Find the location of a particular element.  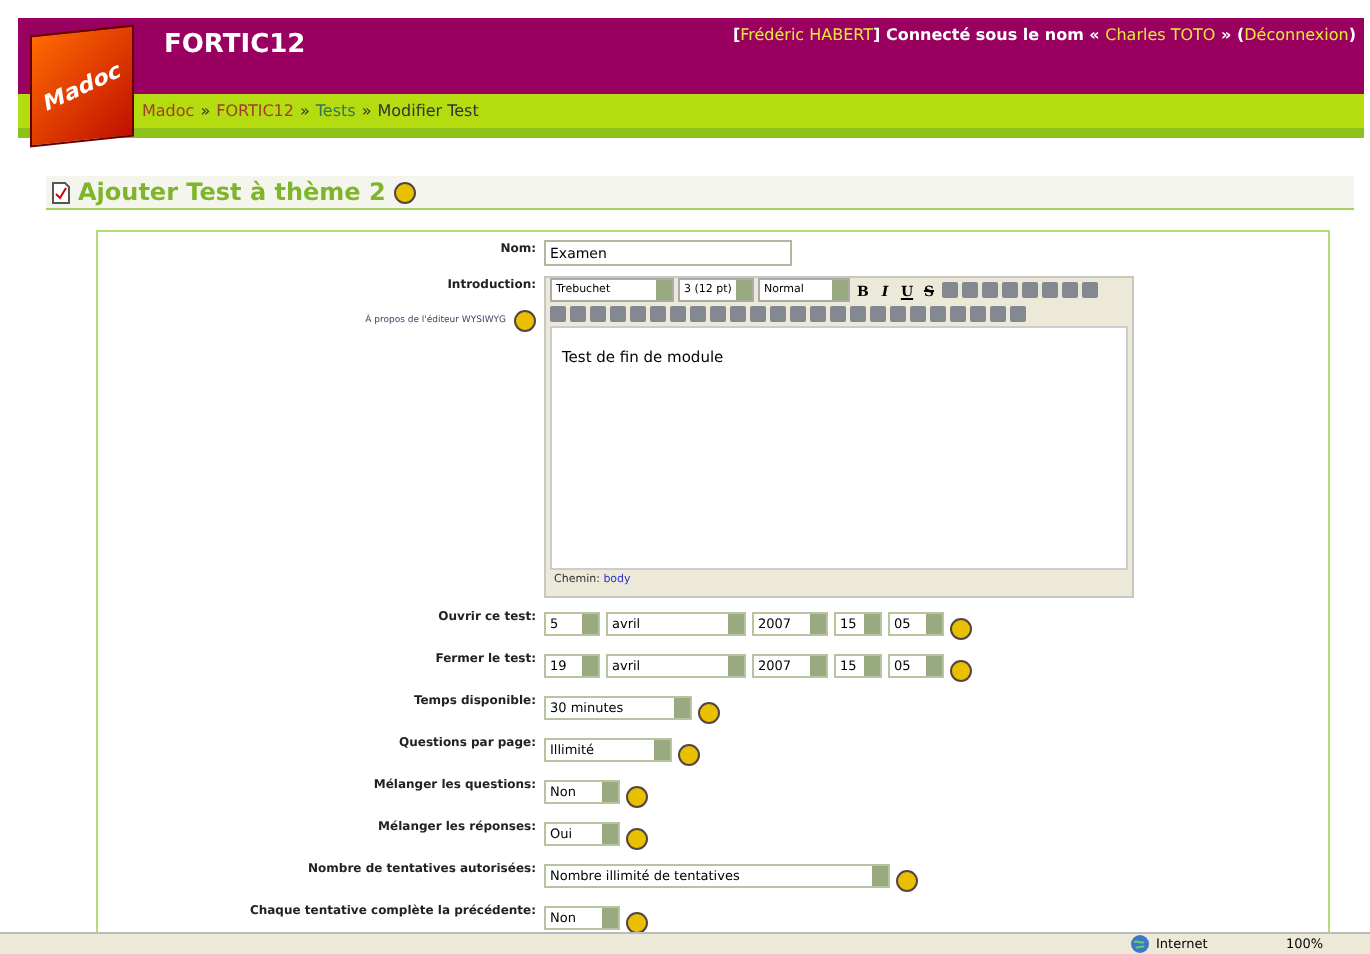

breadcrumb-current: Modifier Test is located at coordinates (428, 111).